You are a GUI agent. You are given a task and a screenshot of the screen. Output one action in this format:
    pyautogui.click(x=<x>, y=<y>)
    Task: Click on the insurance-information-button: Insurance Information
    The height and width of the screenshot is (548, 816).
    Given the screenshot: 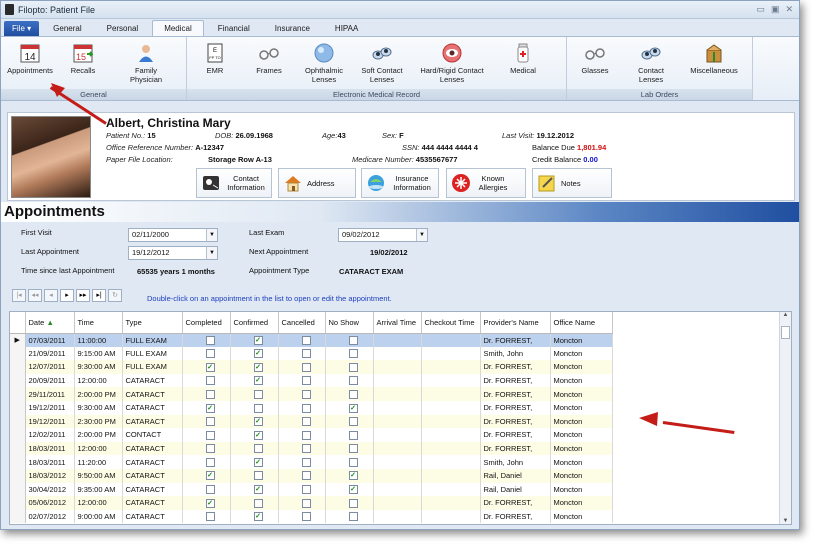 What is the action you would take?
    pyautogui.click(x=400, y=183)
    